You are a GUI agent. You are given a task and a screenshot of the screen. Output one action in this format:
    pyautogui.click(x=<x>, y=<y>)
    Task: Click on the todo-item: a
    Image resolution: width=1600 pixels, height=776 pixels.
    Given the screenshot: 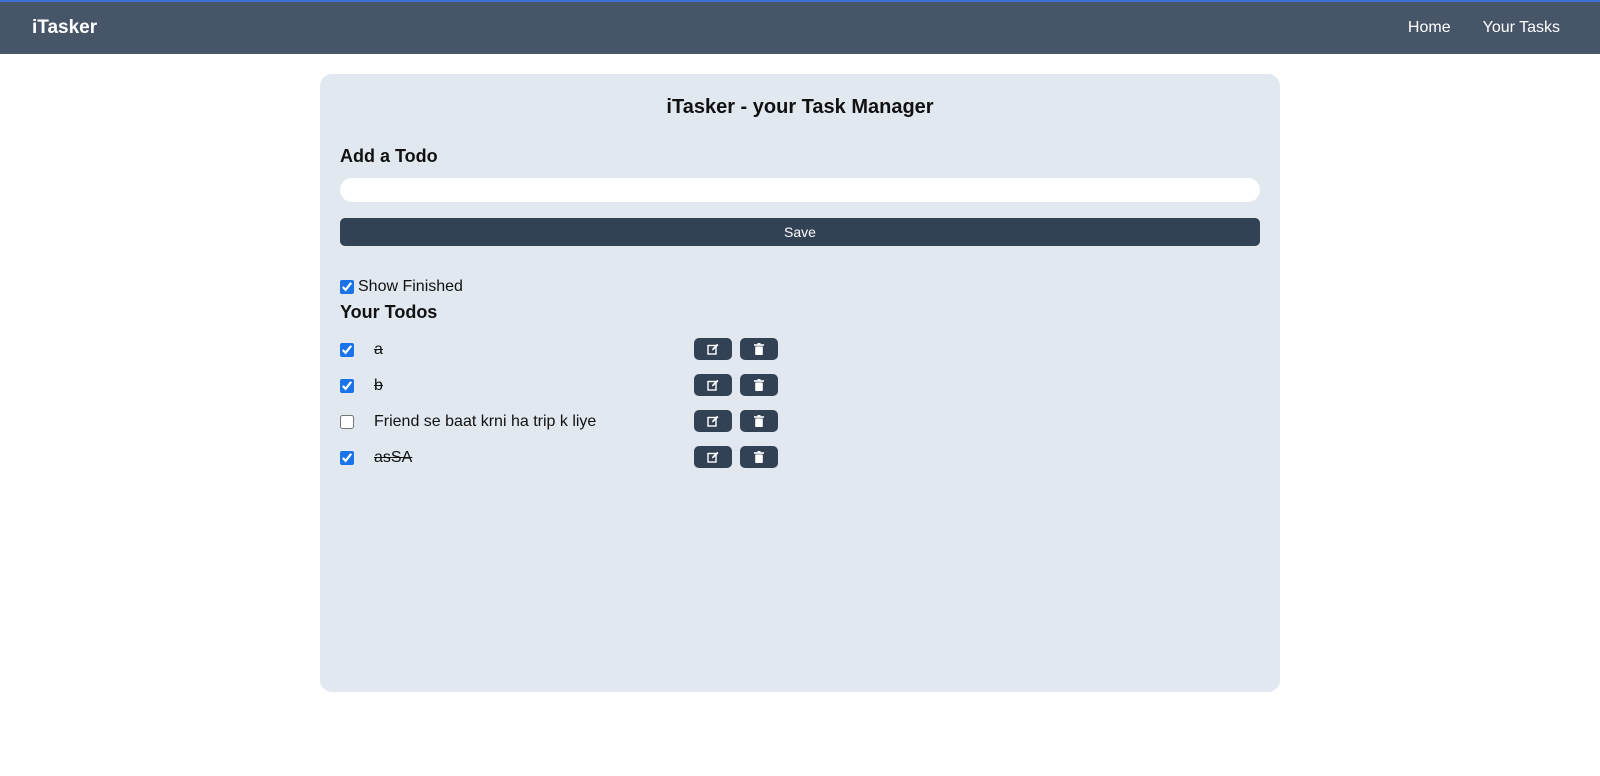 What is the action you would take?
    pyautogui.click(x=800, y=356)
    